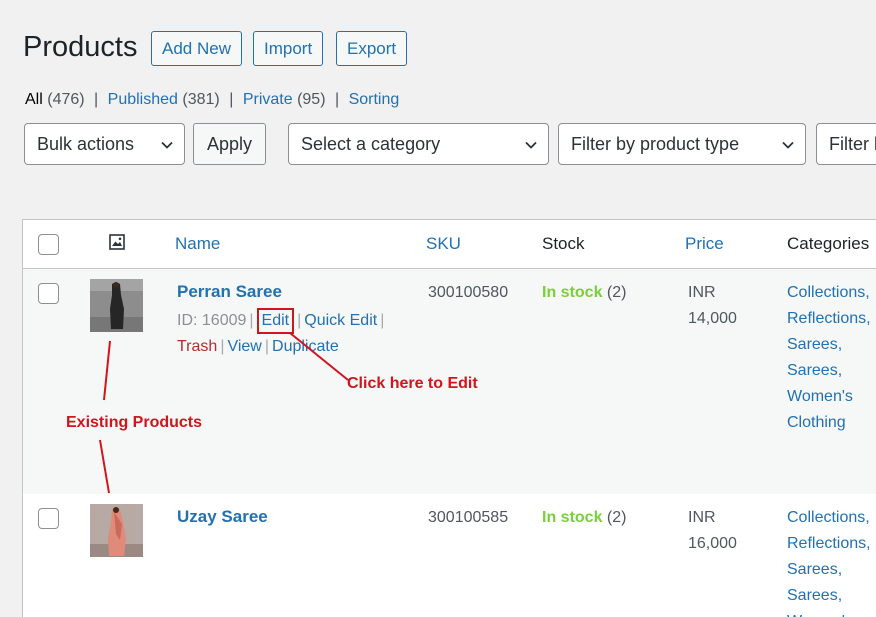  I want to click on quick-edit-link: Quick Edit, so click(340, 320).